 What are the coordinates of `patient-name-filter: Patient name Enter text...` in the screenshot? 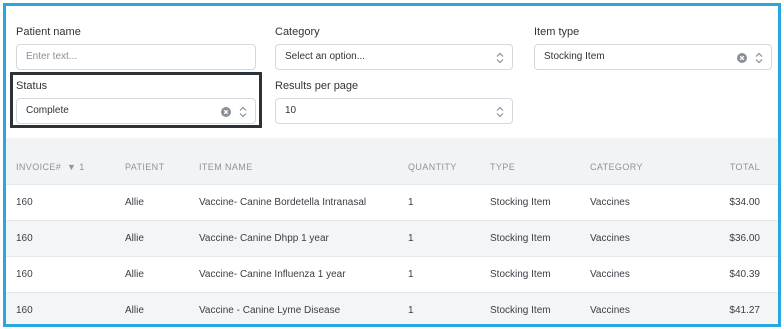 It's located at (136, 48).